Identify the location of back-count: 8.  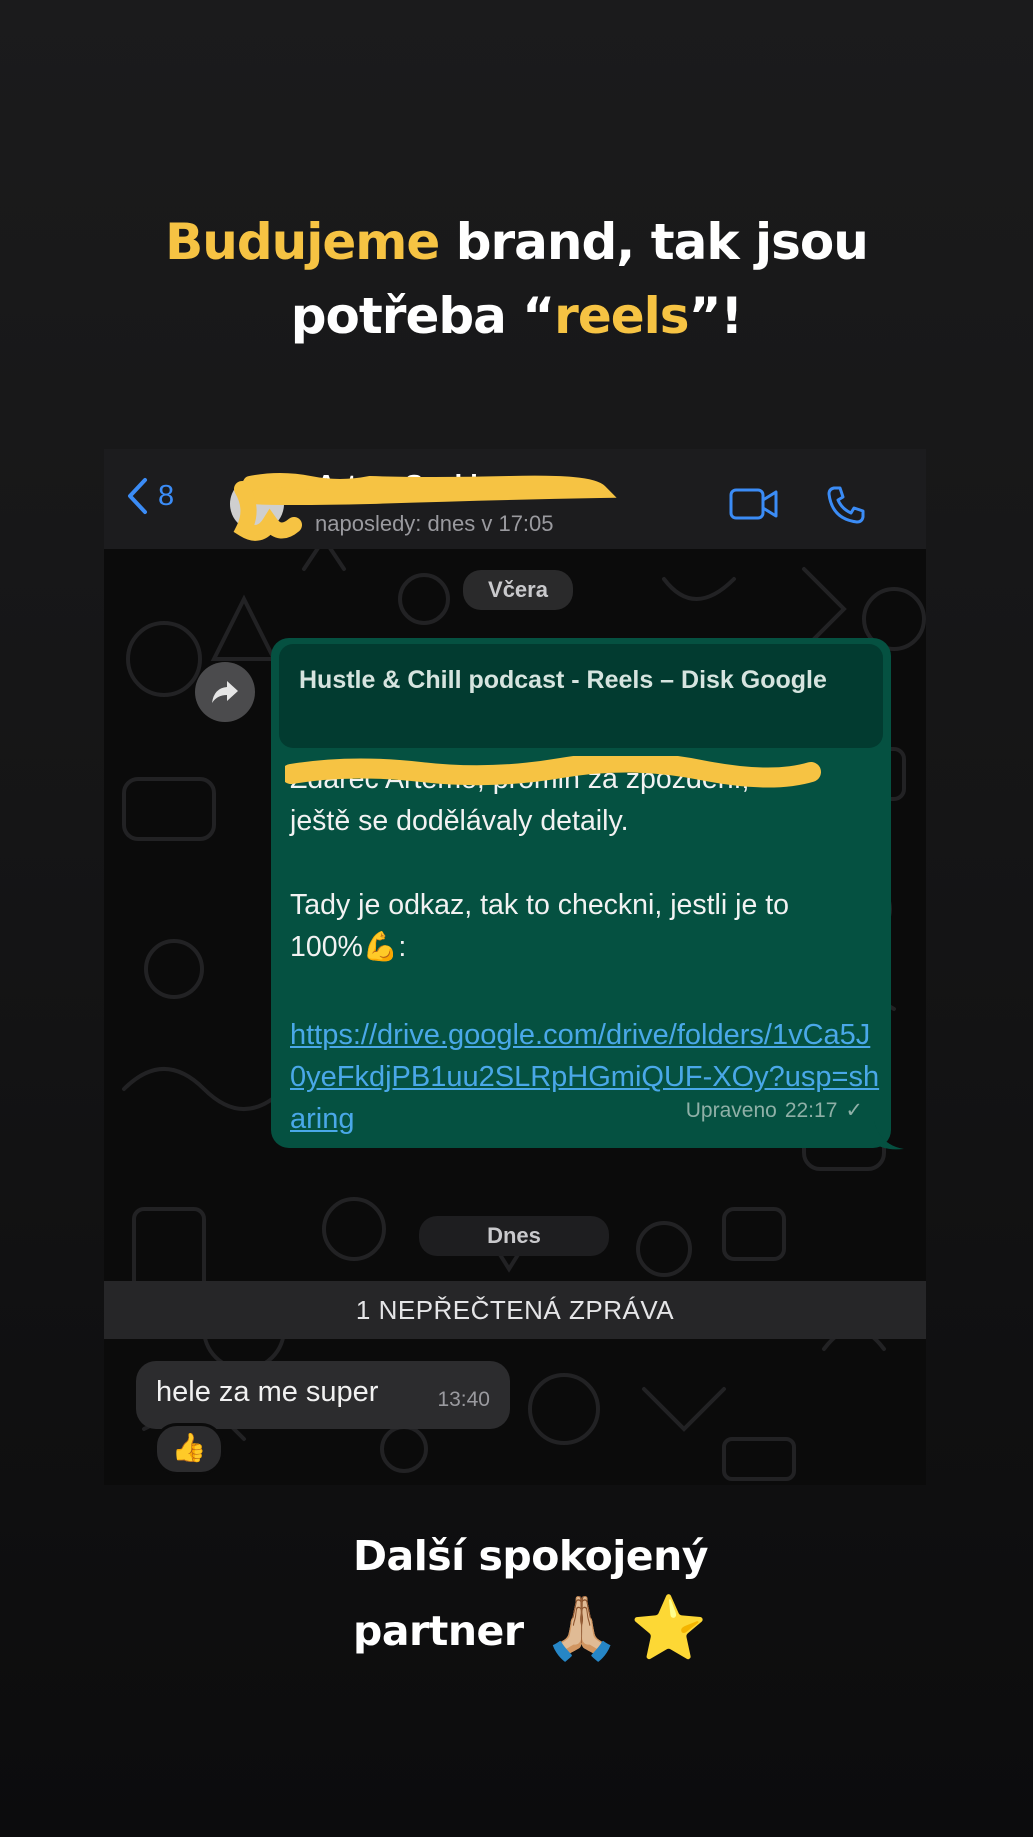
(166, 495).